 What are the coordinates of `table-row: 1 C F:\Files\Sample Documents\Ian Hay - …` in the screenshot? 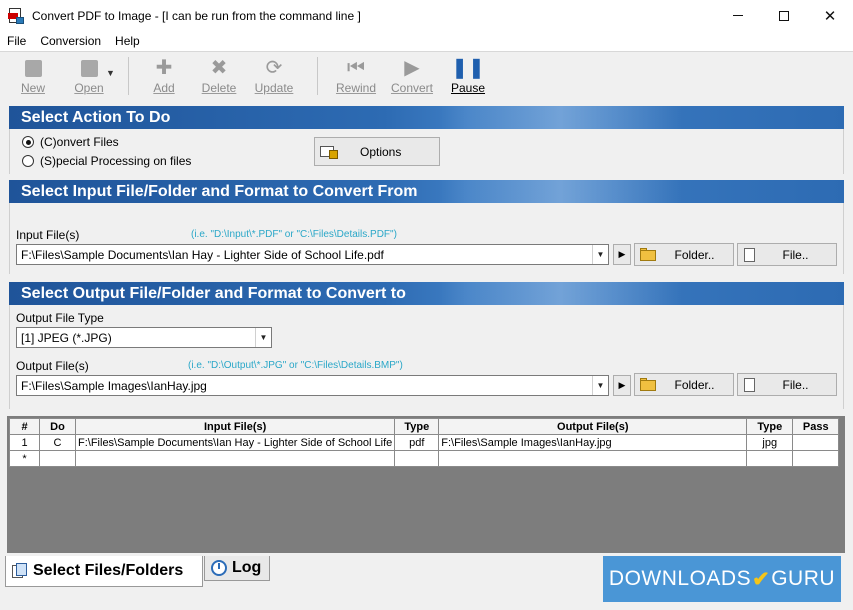 It's located at (424, 442).